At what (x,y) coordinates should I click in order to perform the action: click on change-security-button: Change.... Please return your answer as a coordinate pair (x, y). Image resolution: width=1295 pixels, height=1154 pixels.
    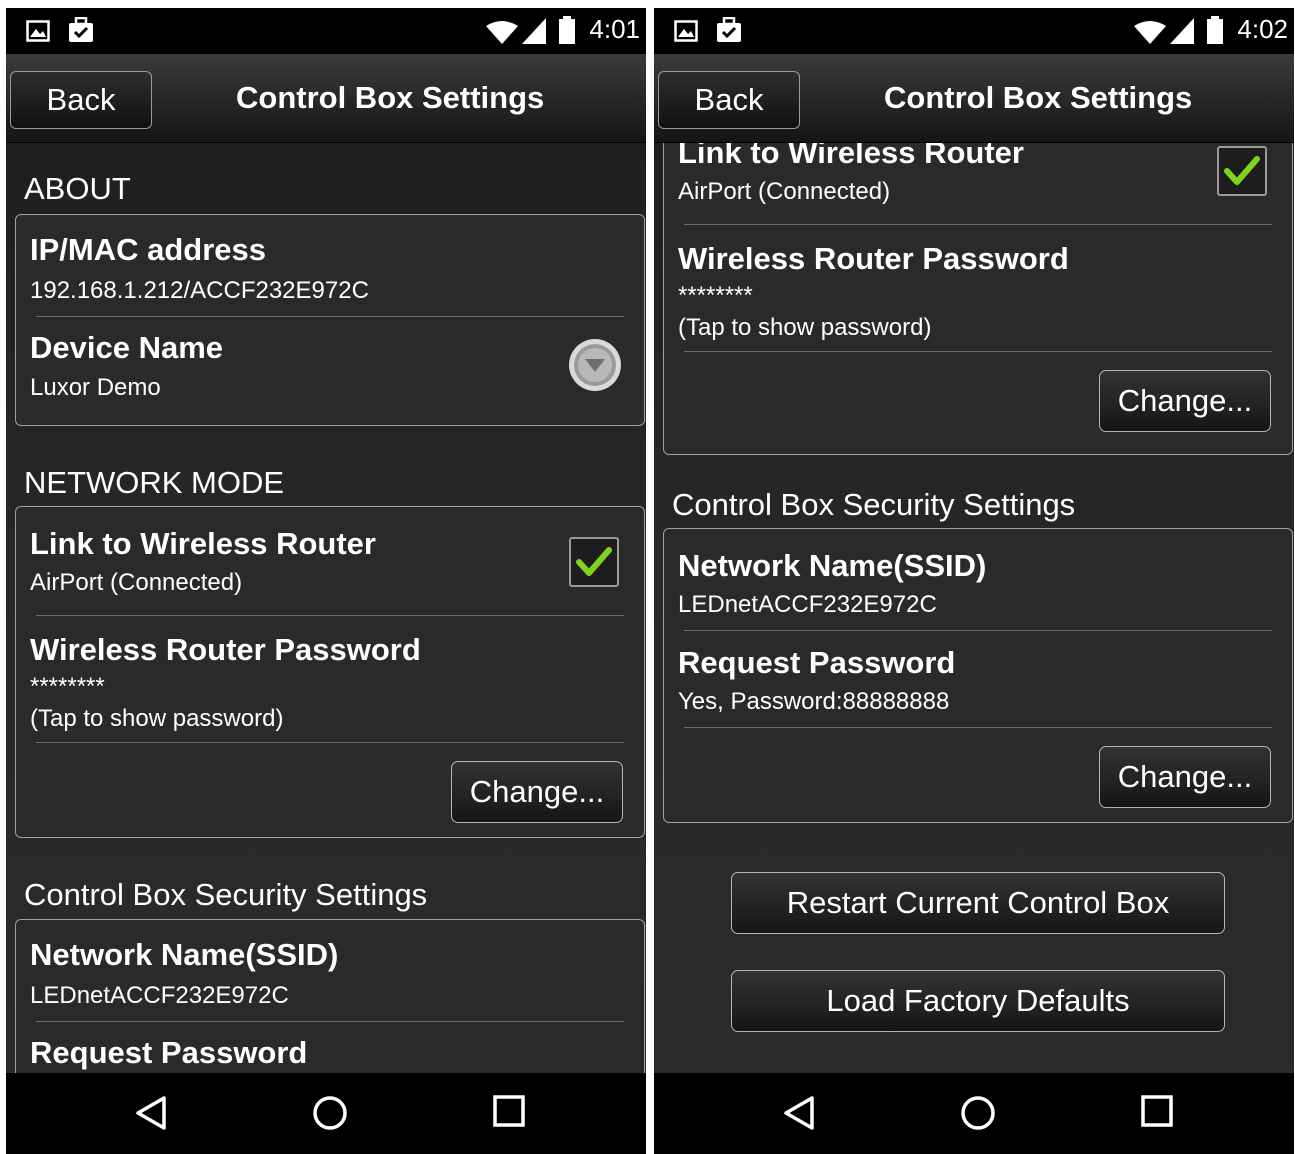
    Looking at the image, I should click on (1185, 777).